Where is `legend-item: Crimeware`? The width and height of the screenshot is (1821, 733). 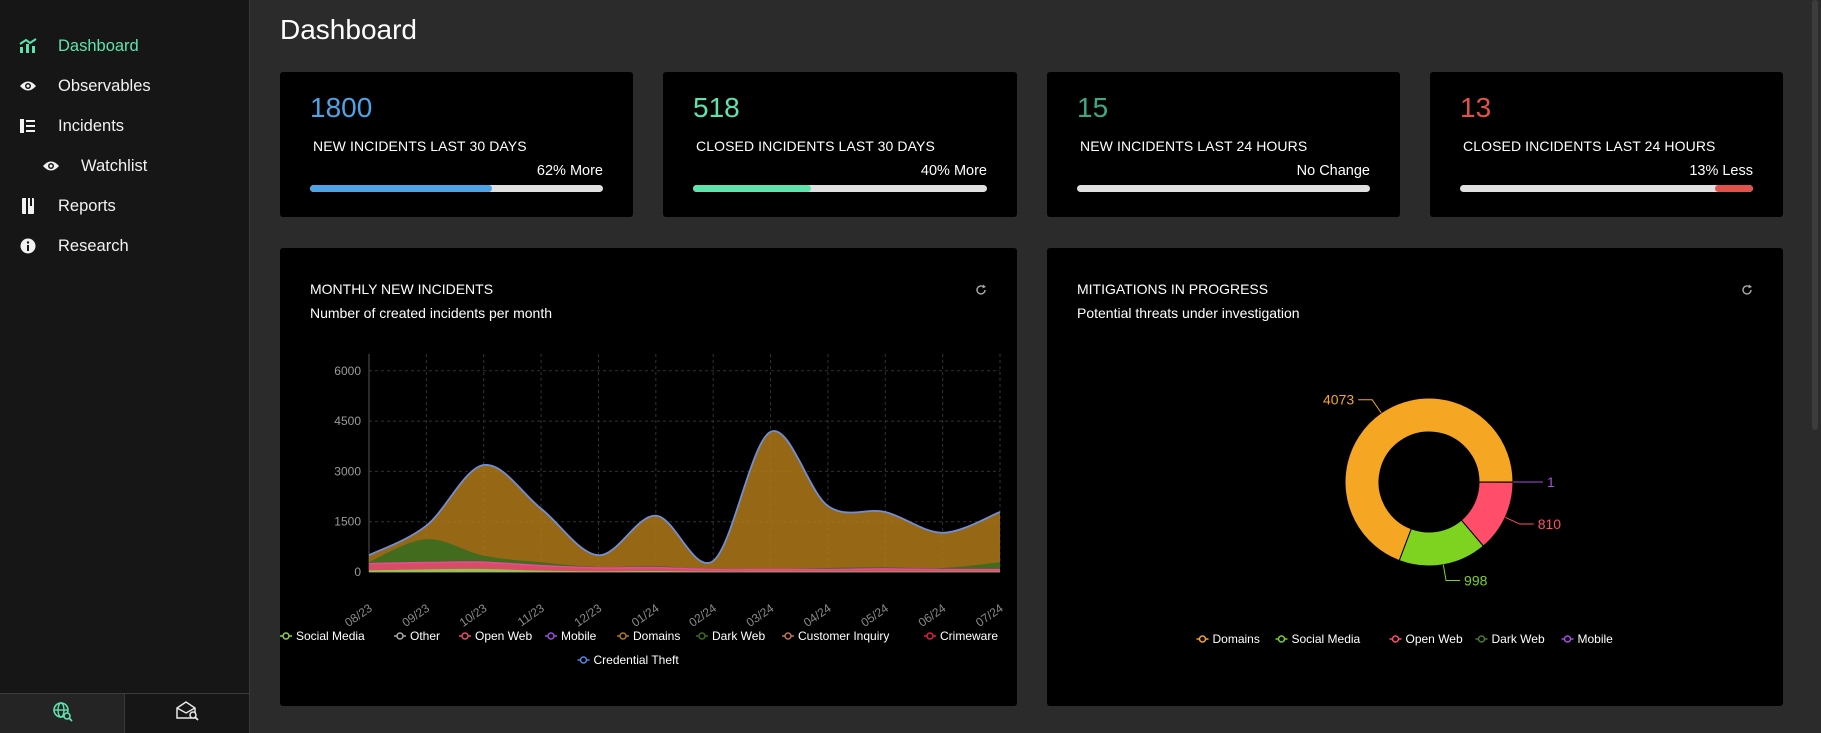
legend-item: Crimeware is located at coordinates (961, 636).